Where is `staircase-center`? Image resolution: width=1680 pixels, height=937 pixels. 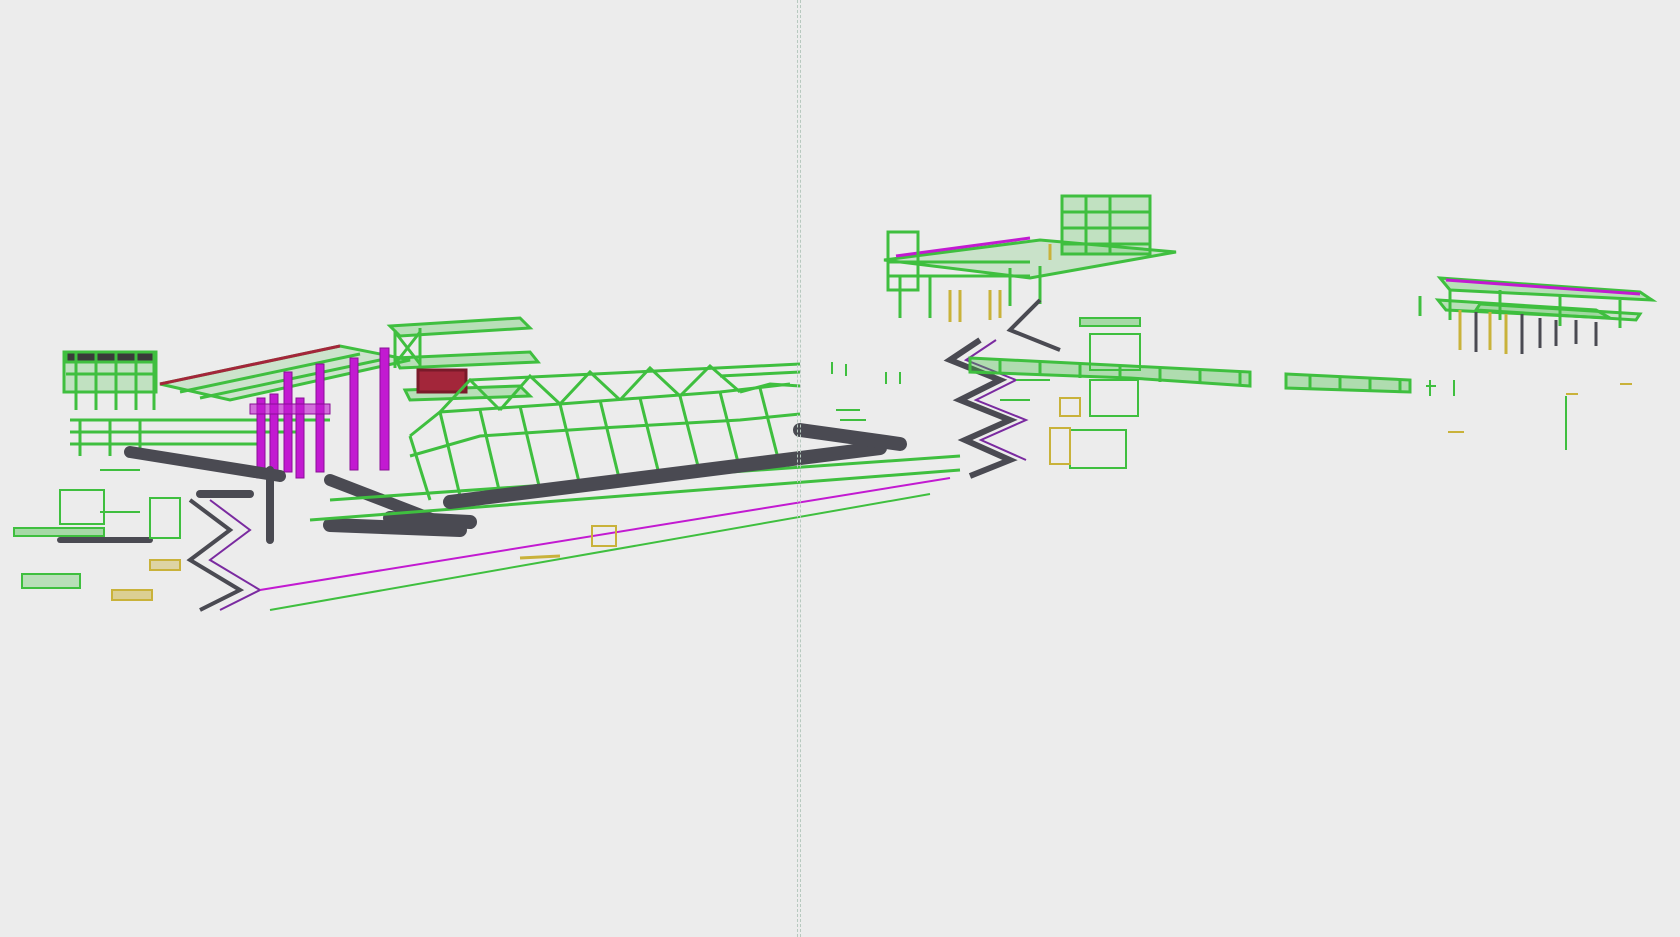 staircase-center is located at coordinates (1002, 388).